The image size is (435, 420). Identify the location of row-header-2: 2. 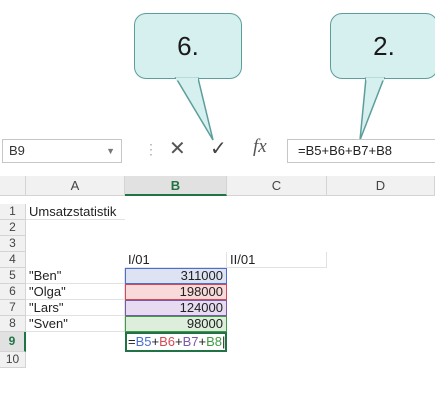
(13, 228).